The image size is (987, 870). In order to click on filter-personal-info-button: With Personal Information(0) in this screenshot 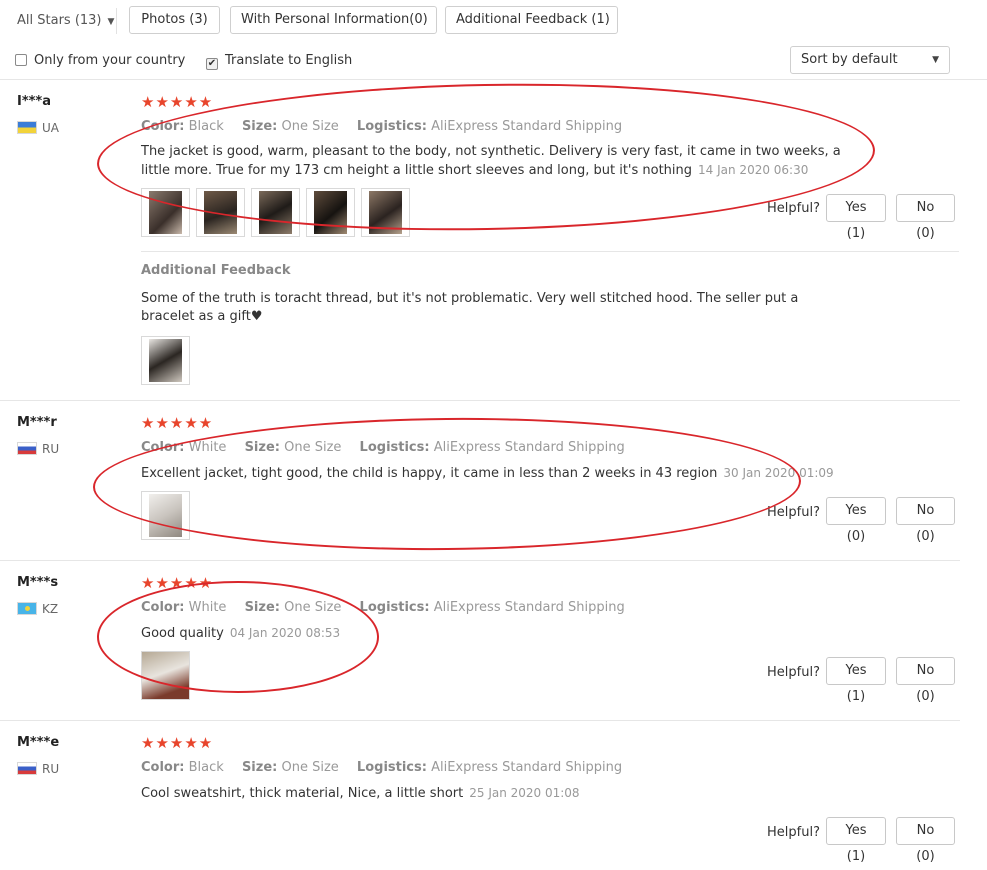, I will do `click(333, 20)`.